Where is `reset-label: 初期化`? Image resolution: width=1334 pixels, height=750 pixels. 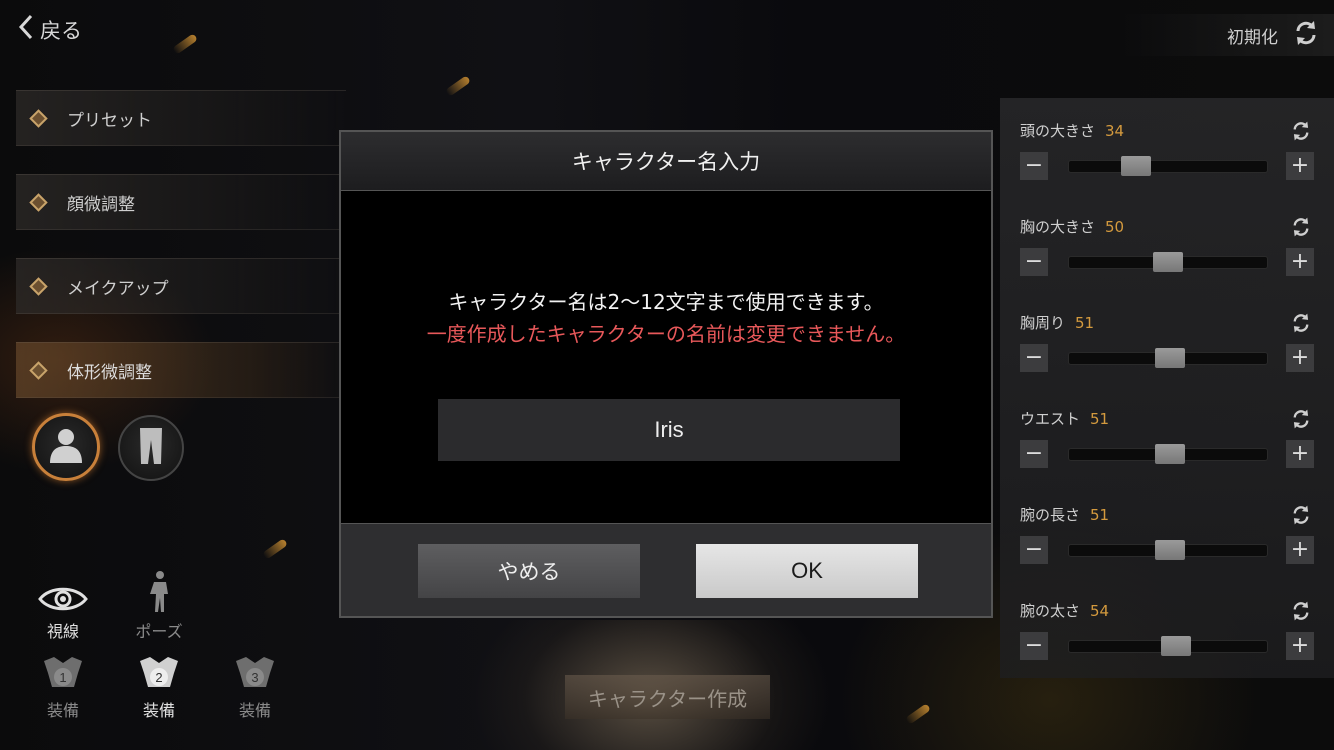 reset-label: 初期化 is located at coordinates (1252, 37).